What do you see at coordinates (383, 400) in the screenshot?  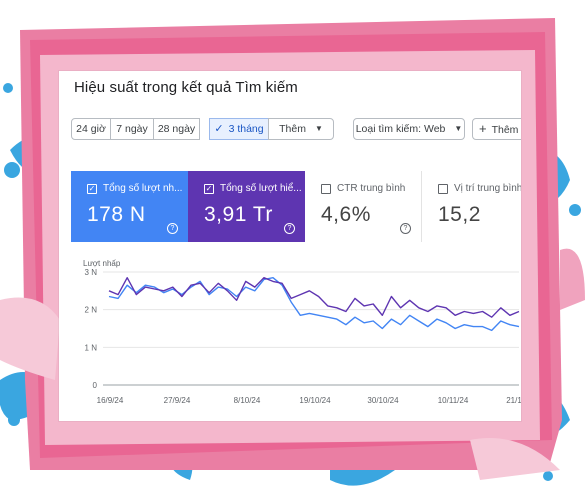 I see `x-tick-label: 30/10/24` at bounding box center [383, 400].